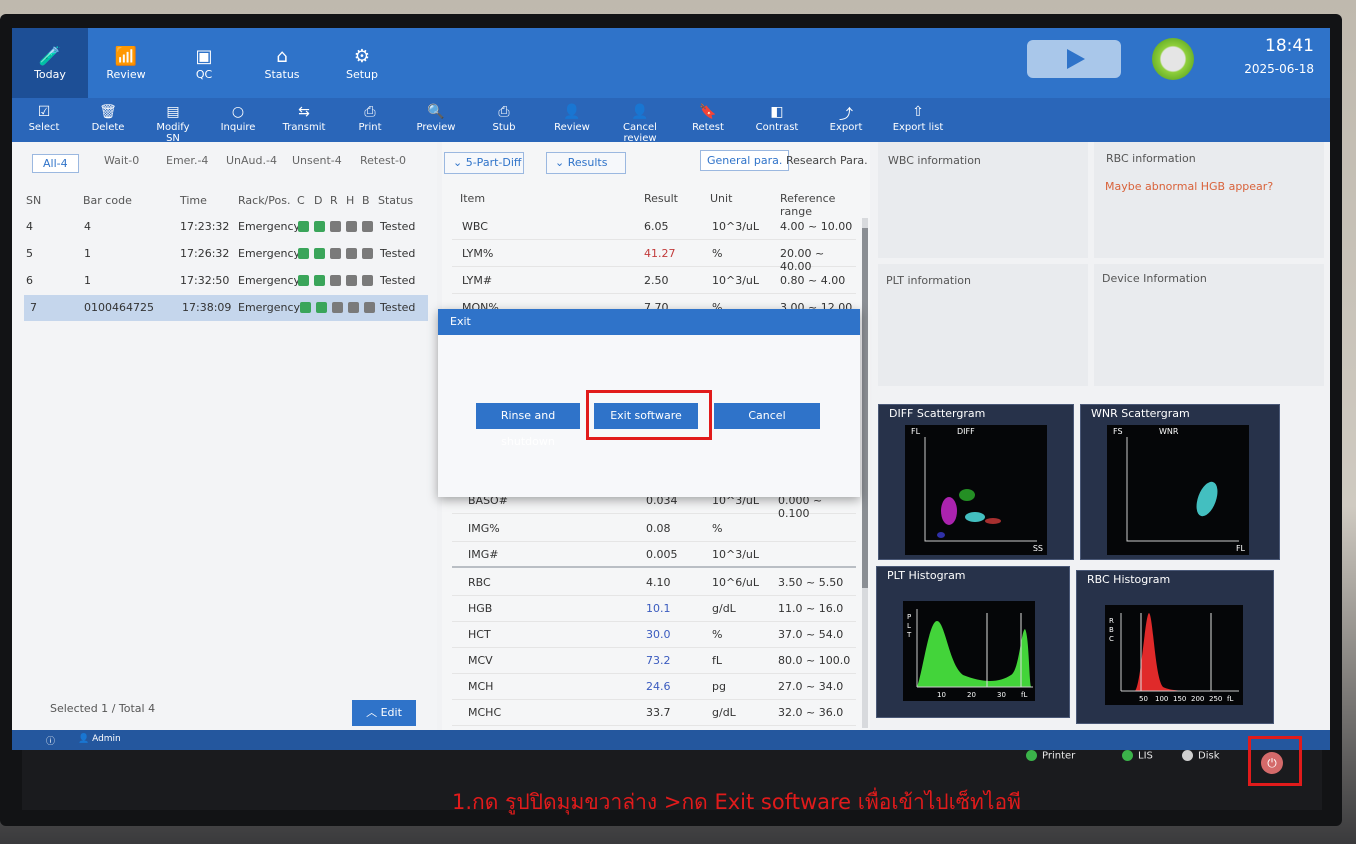  What do you see at coordinates (226, 227) in the screenshot?
I see `table-row: 4 4 17:23:32 Emergency Tested` at bounding box center [226, 227].